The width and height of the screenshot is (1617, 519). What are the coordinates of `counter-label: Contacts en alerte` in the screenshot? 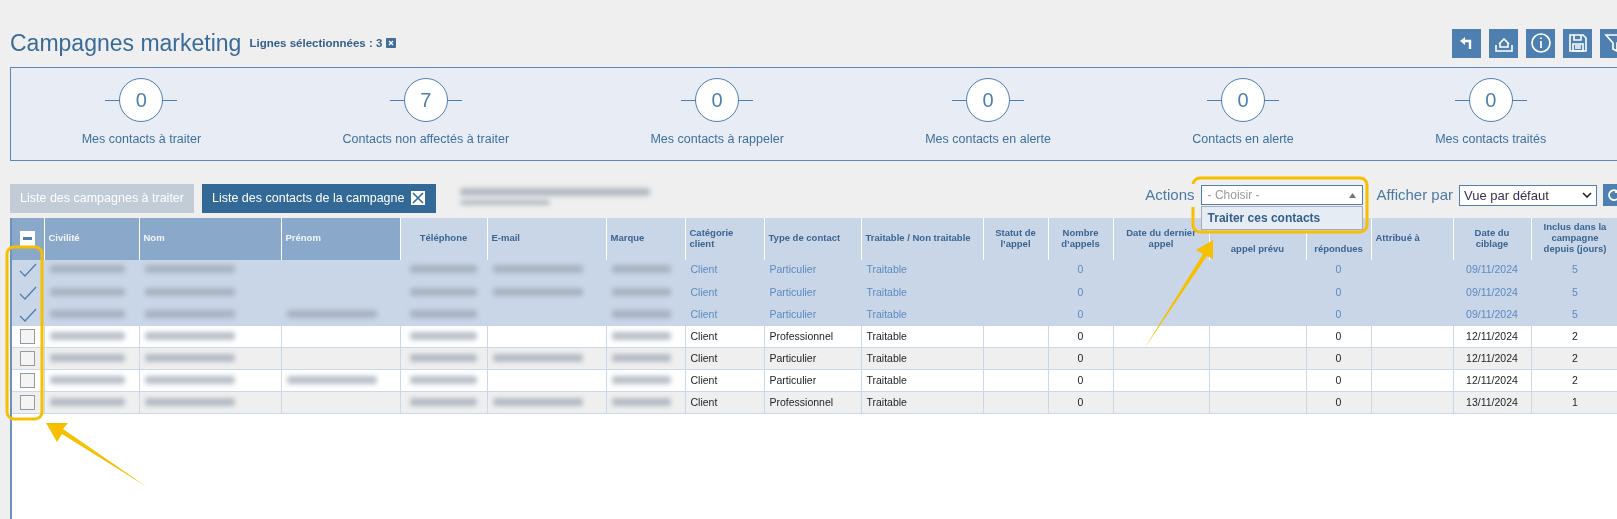 It's located at (1243, 140).